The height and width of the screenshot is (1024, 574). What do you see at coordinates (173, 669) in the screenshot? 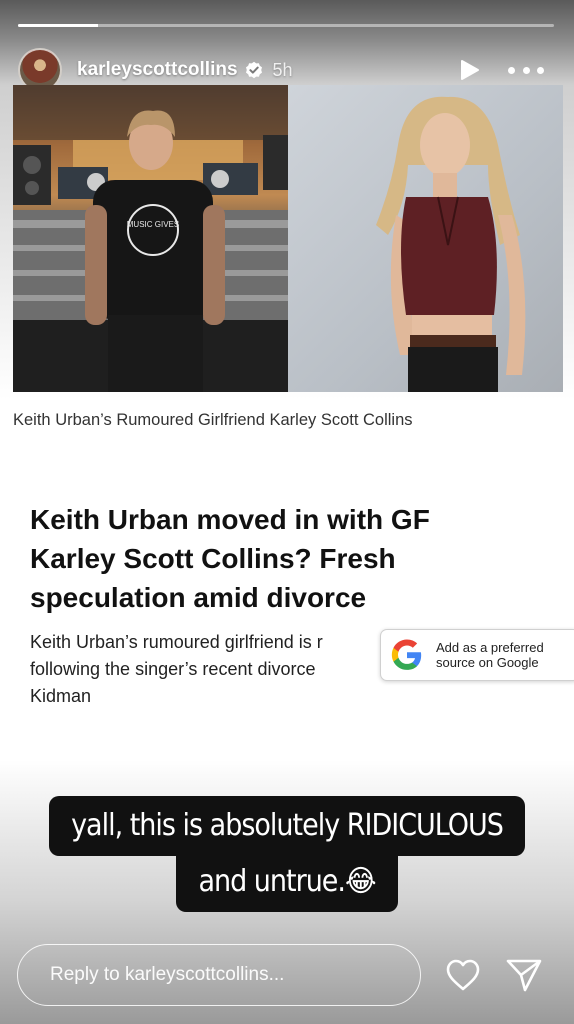
I see `summary-line: following the singer’s recent divorce` at bounding box center [173, 669].